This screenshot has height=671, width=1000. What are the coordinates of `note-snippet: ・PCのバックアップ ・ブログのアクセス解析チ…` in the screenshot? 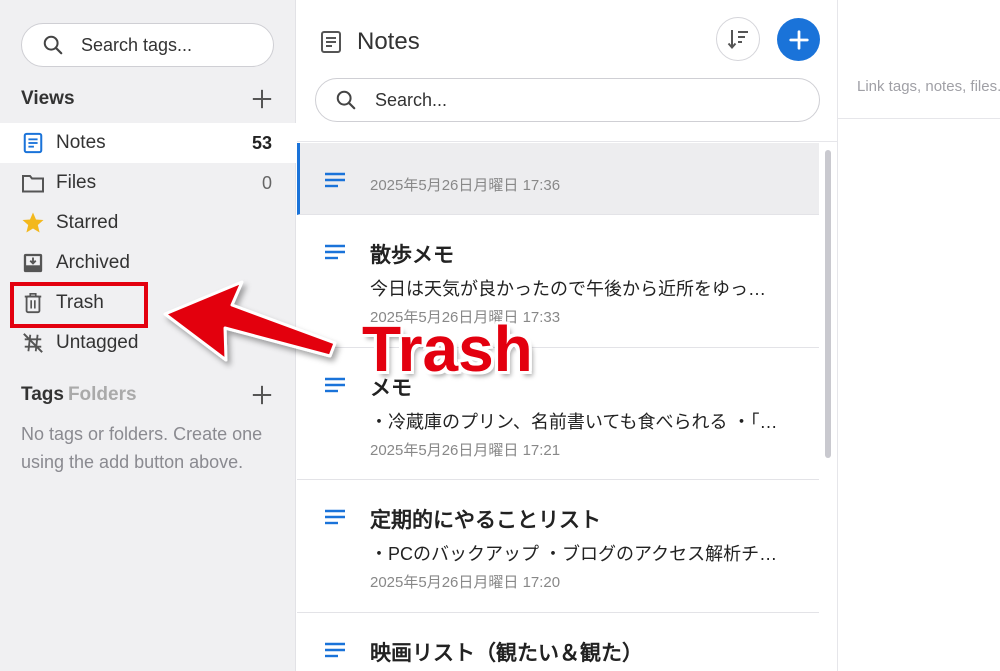 It's located at (574, 554).